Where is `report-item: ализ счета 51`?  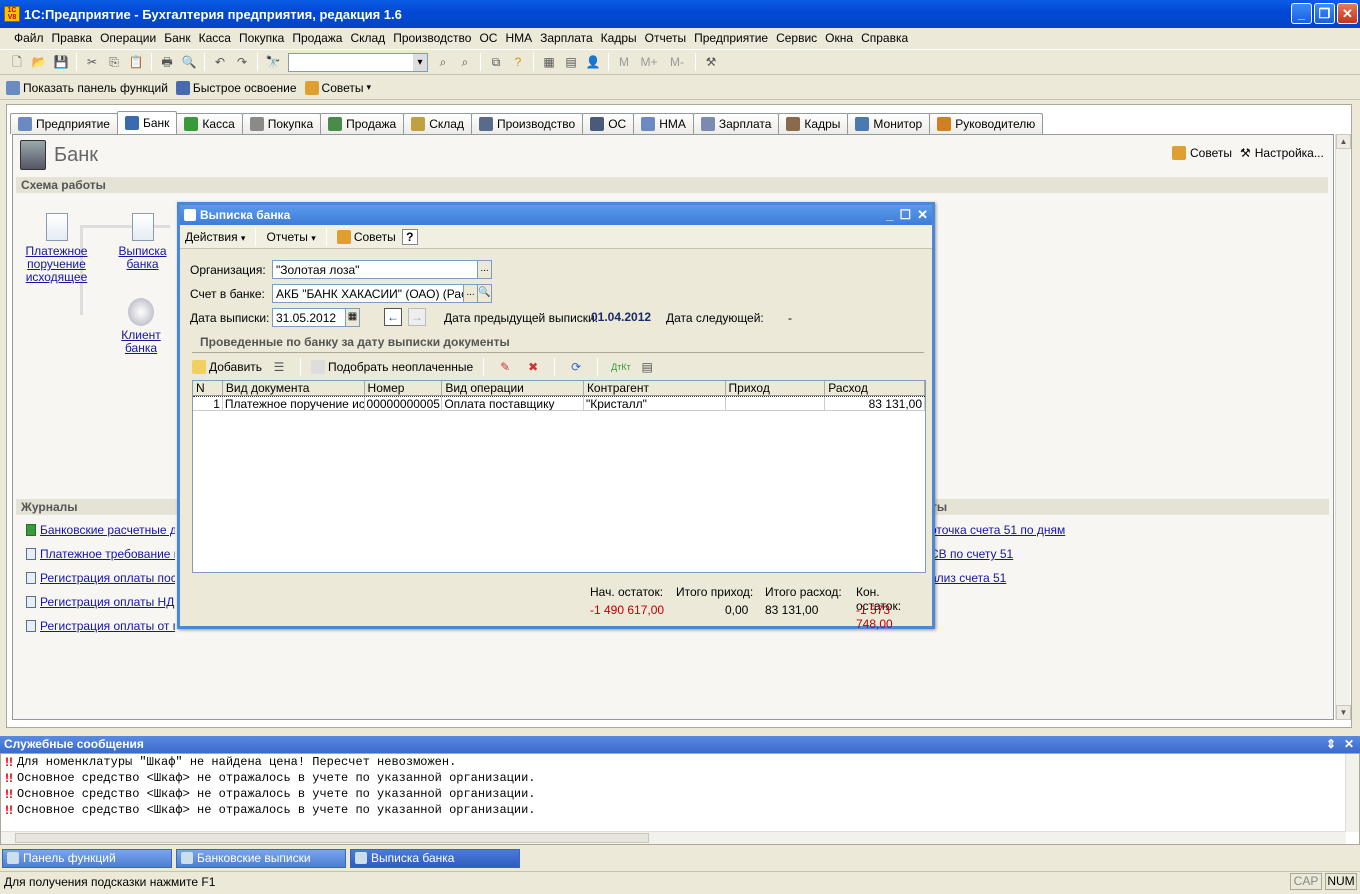
report-item: ализ счета 51 is located at coordinates (1030, 578).